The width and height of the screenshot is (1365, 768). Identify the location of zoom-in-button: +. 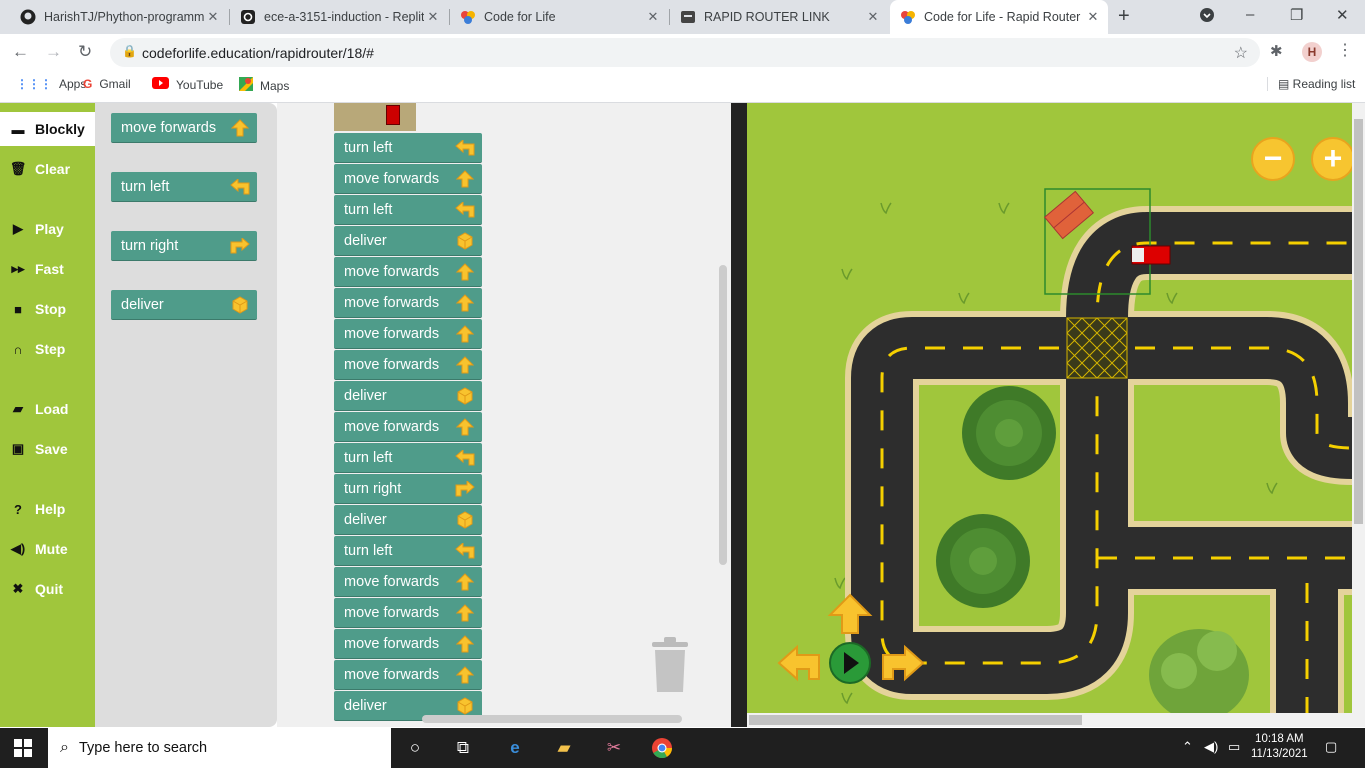
(1331, 159).